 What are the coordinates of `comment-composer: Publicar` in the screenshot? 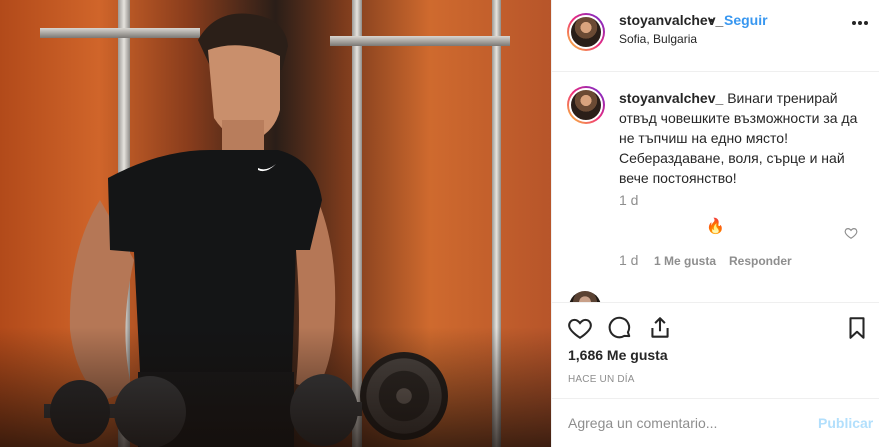 It's located at (715, 422).